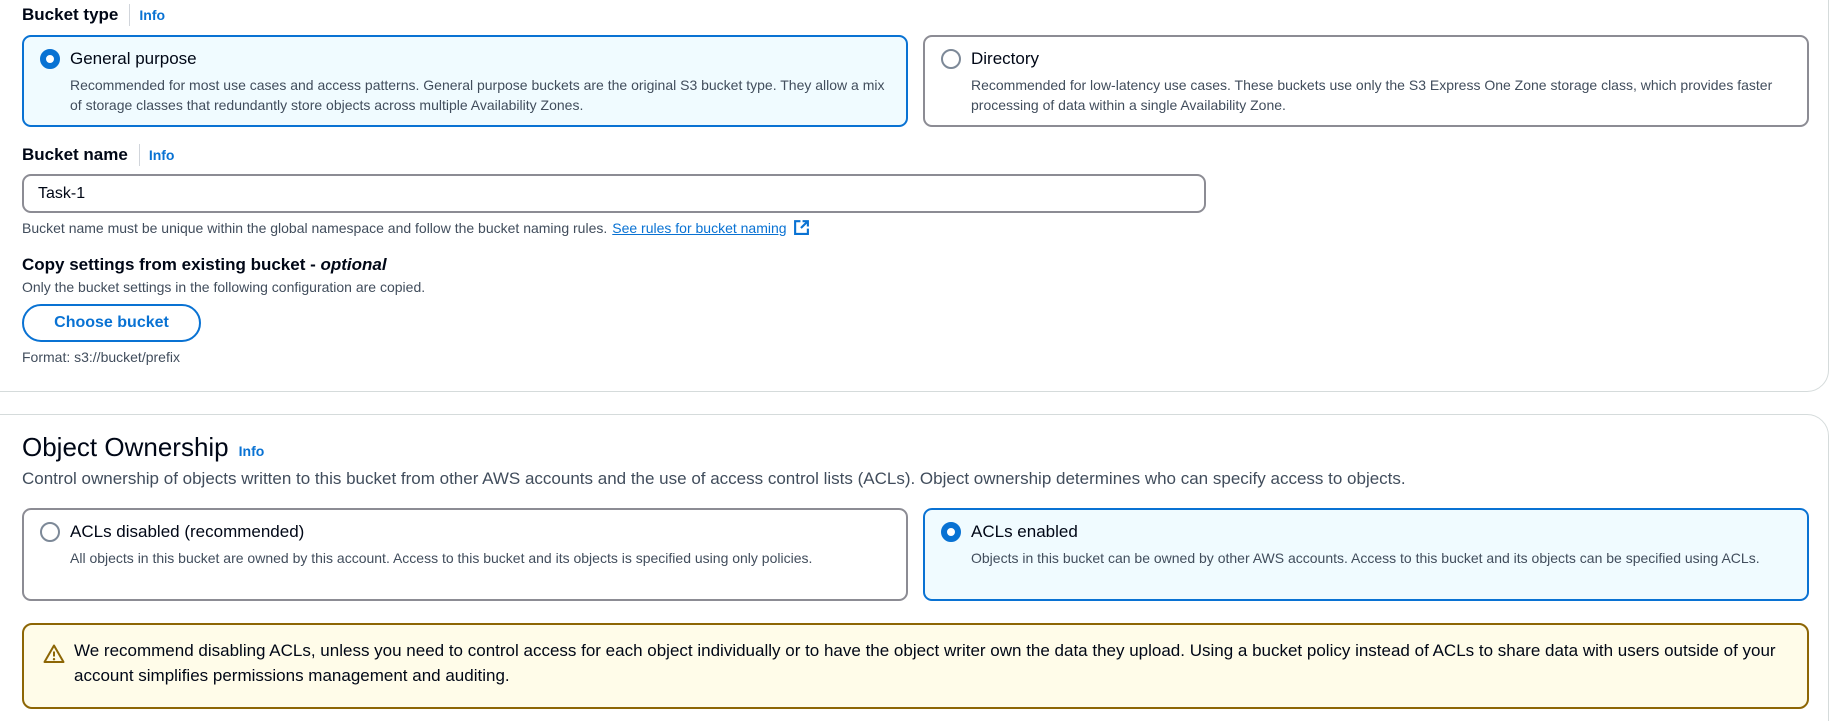 This screenshot has height=721, width=1829. I want to click on bucket-name-input, so click(614, 193).